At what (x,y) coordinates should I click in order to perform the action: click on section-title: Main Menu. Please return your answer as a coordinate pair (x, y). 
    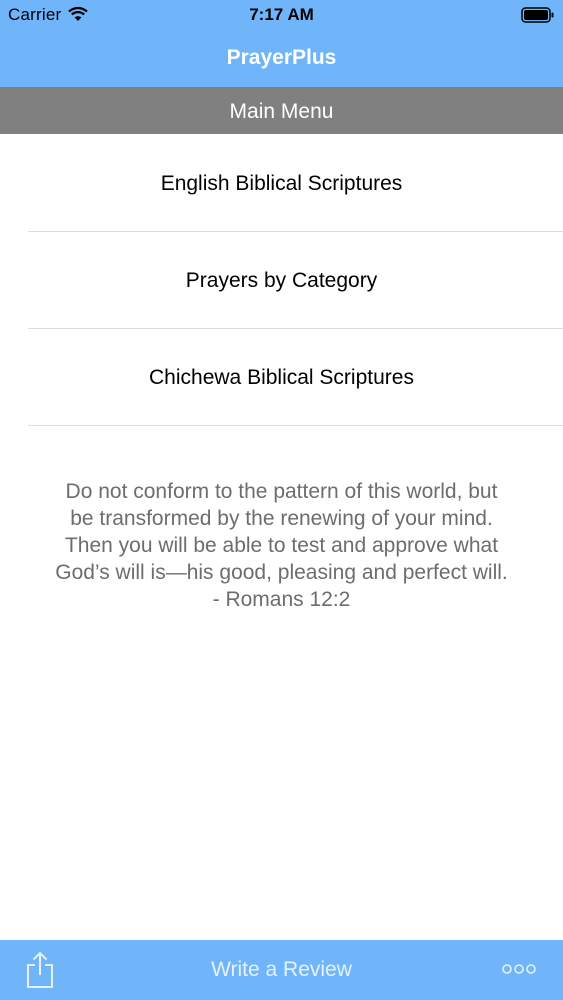
    Looking at the image, I should click on (281, 111).